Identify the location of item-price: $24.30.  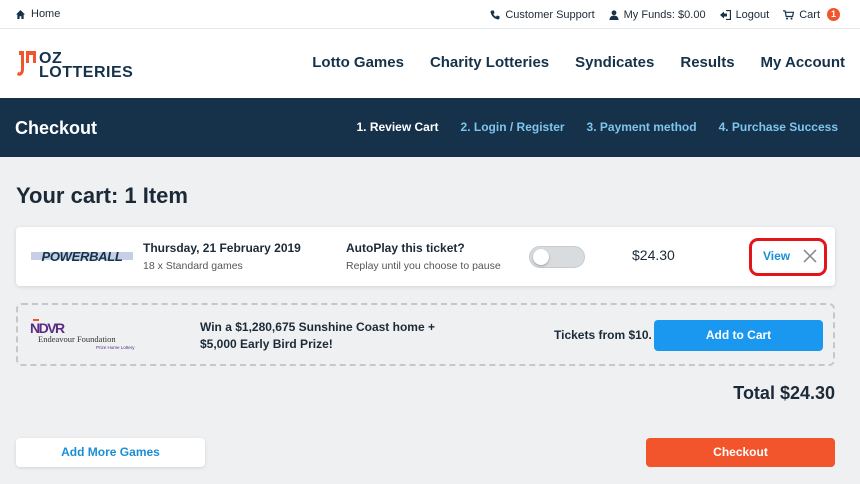
(653, 255).